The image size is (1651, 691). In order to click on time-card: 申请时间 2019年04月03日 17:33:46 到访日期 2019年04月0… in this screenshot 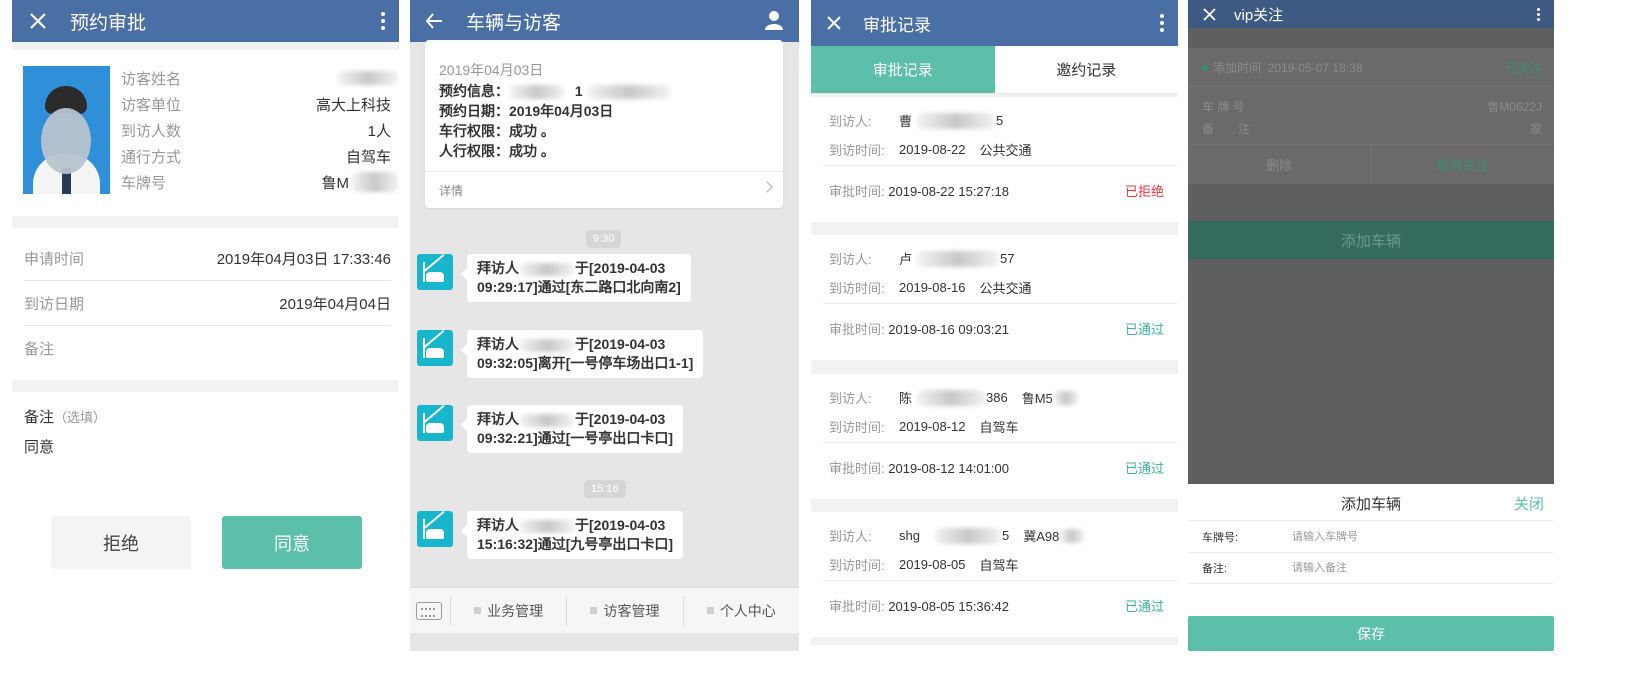, I will do `click(205, 304)`.